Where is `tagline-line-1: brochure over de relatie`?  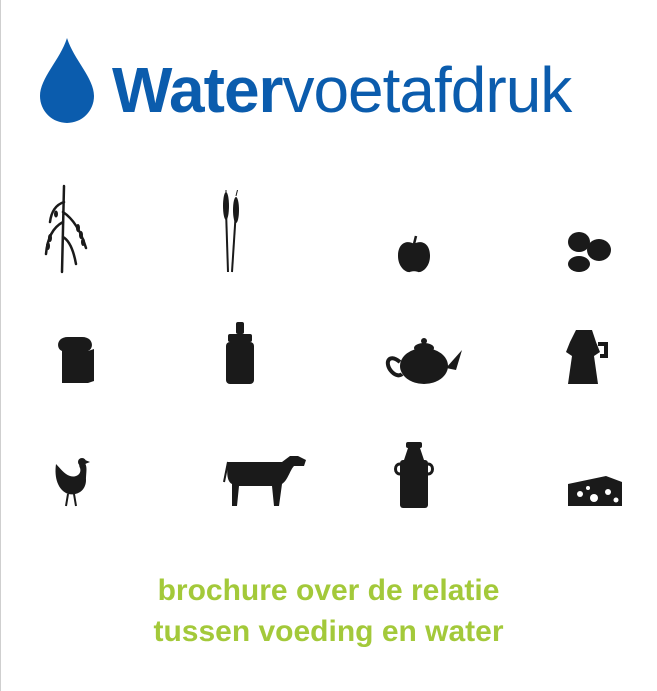 tagline-line-1: brochure over de relatie is located at coordinates (328, 590).